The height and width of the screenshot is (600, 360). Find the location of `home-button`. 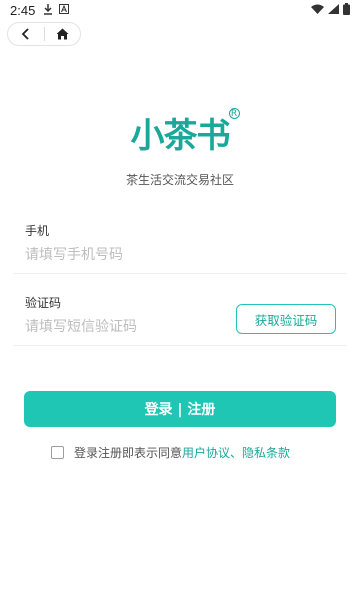

home-button is located at coordinates (63, 34).